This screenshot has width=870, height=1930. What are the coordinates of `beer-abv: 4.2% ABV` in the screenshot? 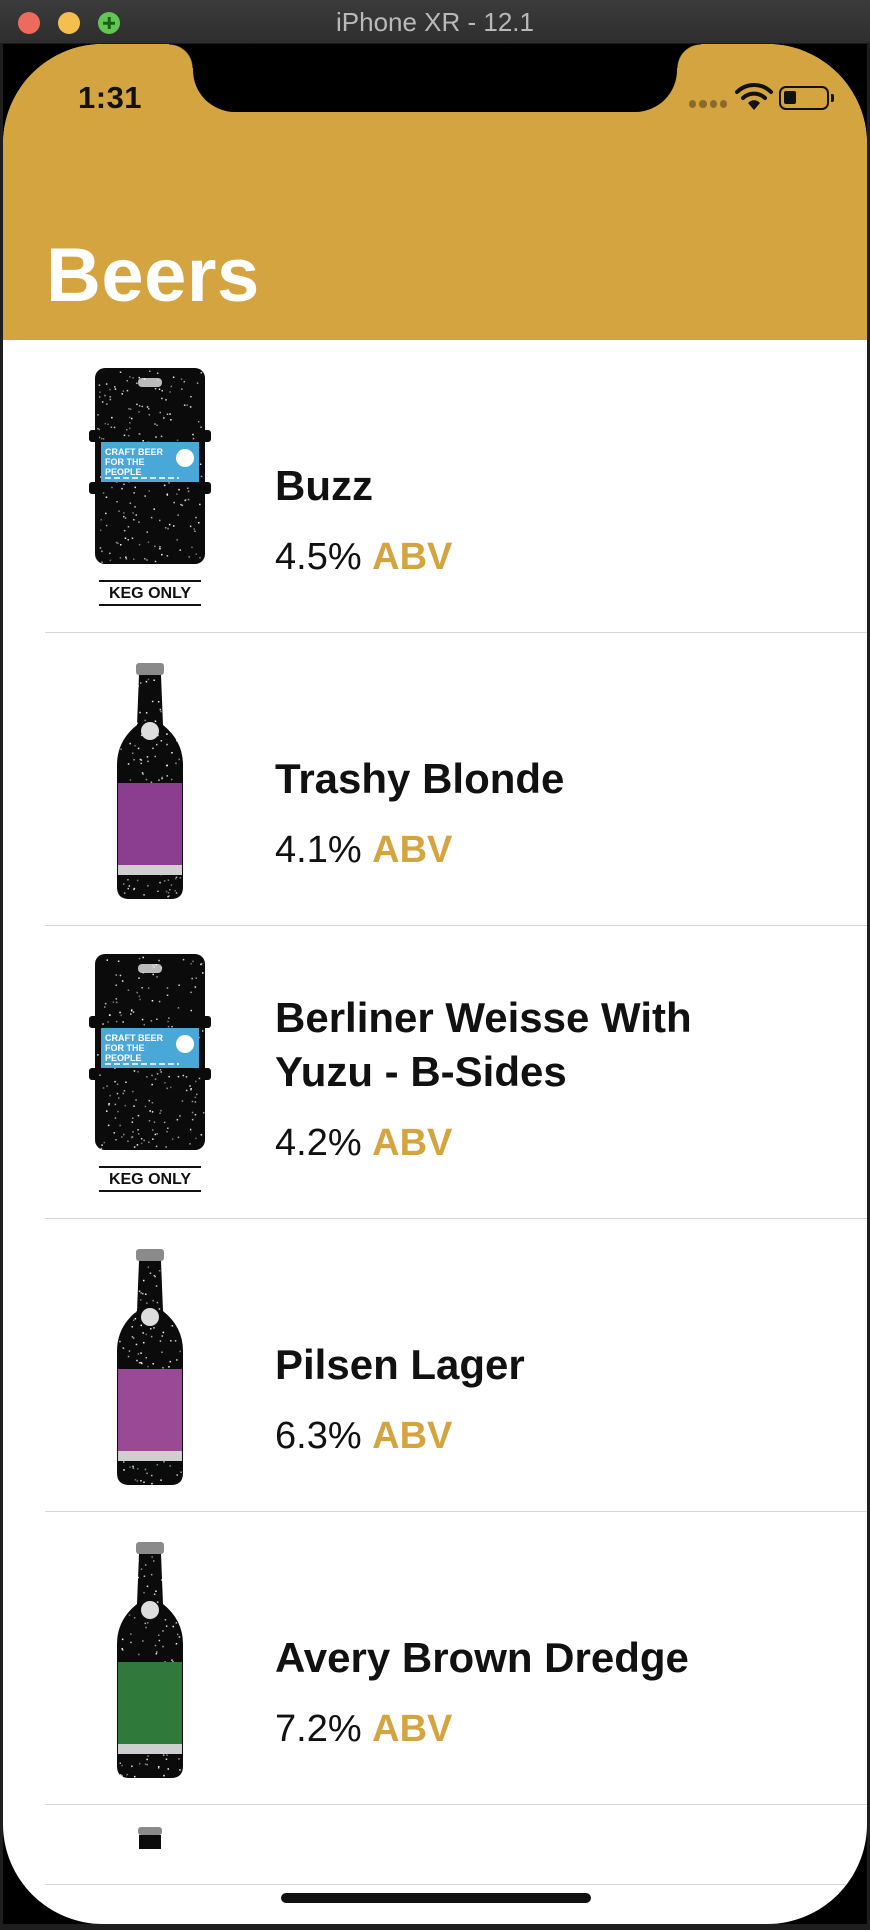 It's located at (363, 1143).